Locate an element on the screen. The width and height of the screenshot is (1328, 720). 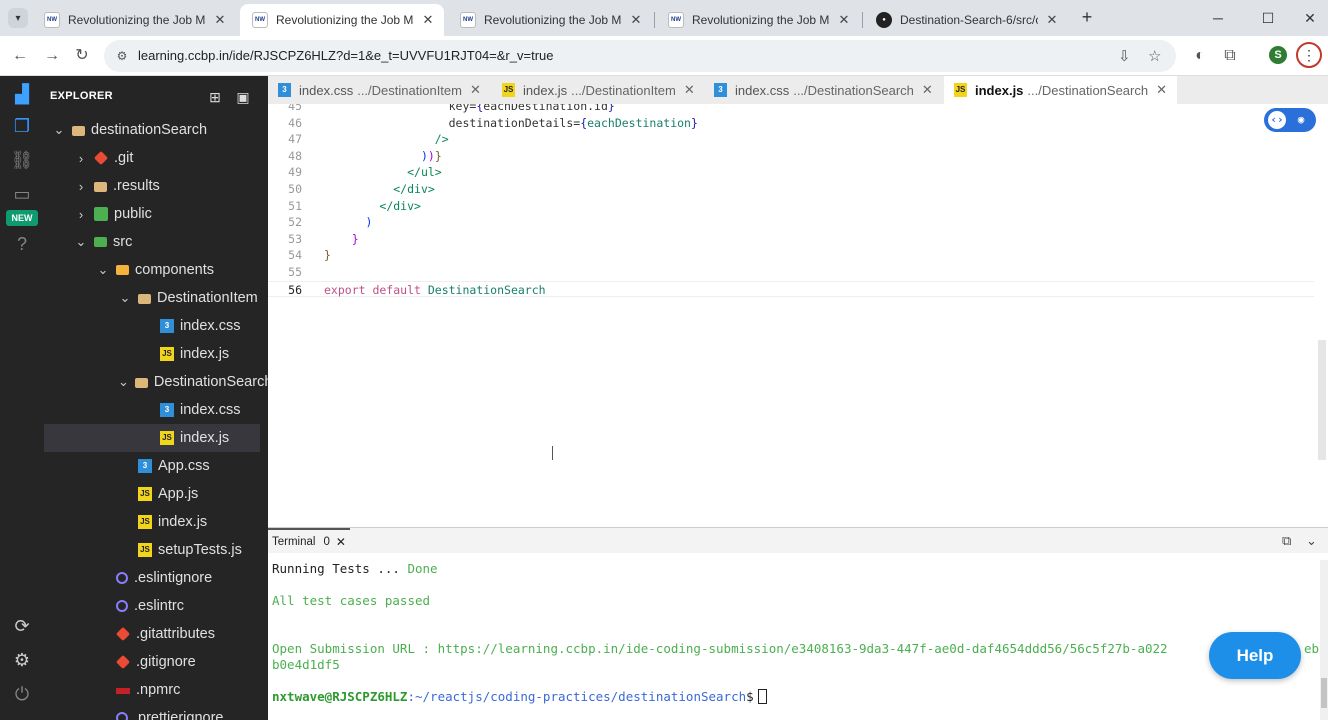
tree-item: .prettierignore is located at coordinates (152, 712).